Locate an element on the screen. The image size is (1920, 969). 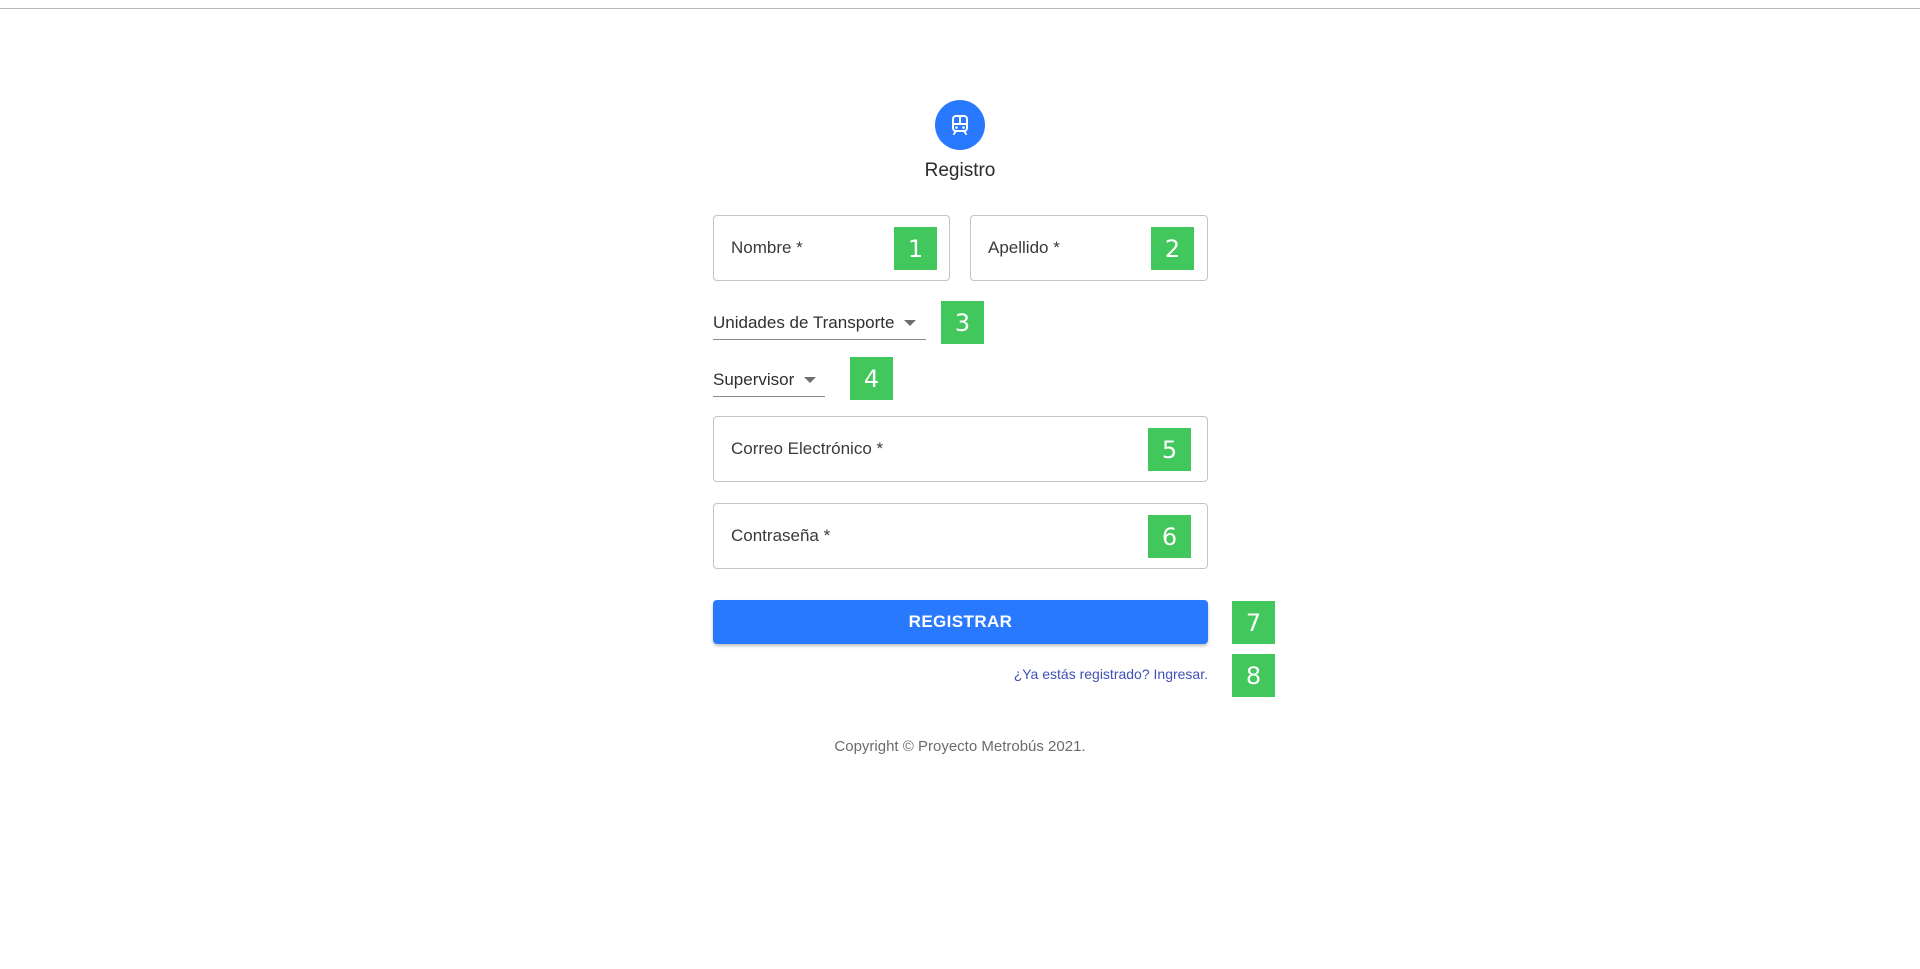
register-button: REGISTRAR is located at coordinates (960, 622).